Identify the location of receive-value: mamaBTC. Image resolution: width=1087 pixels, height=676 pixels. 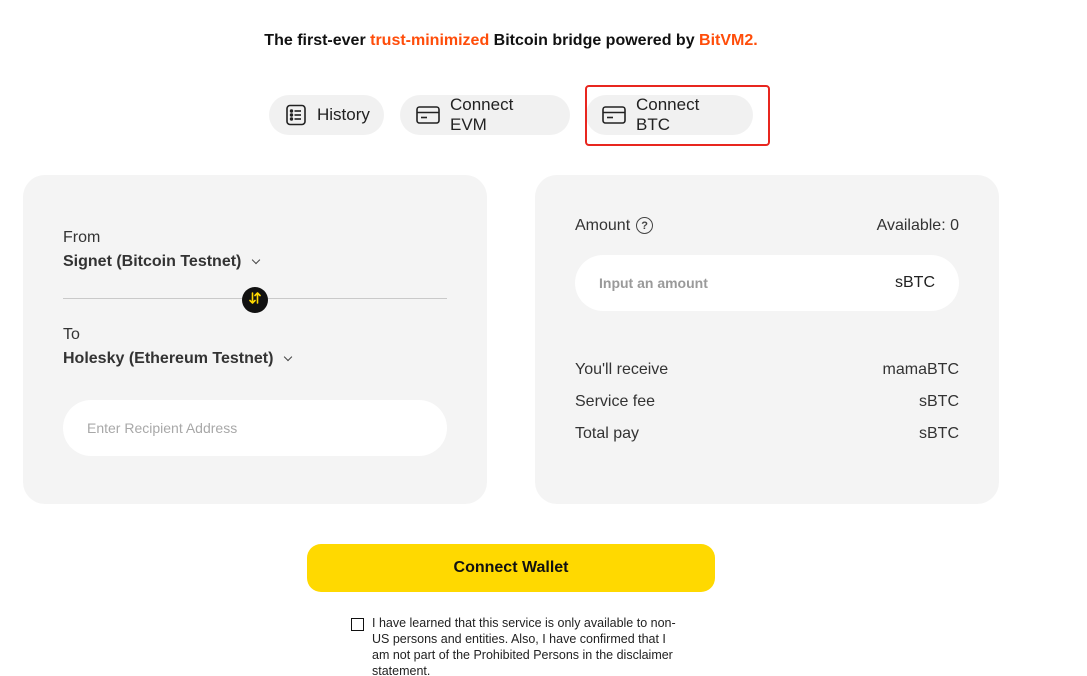
(920, 369).